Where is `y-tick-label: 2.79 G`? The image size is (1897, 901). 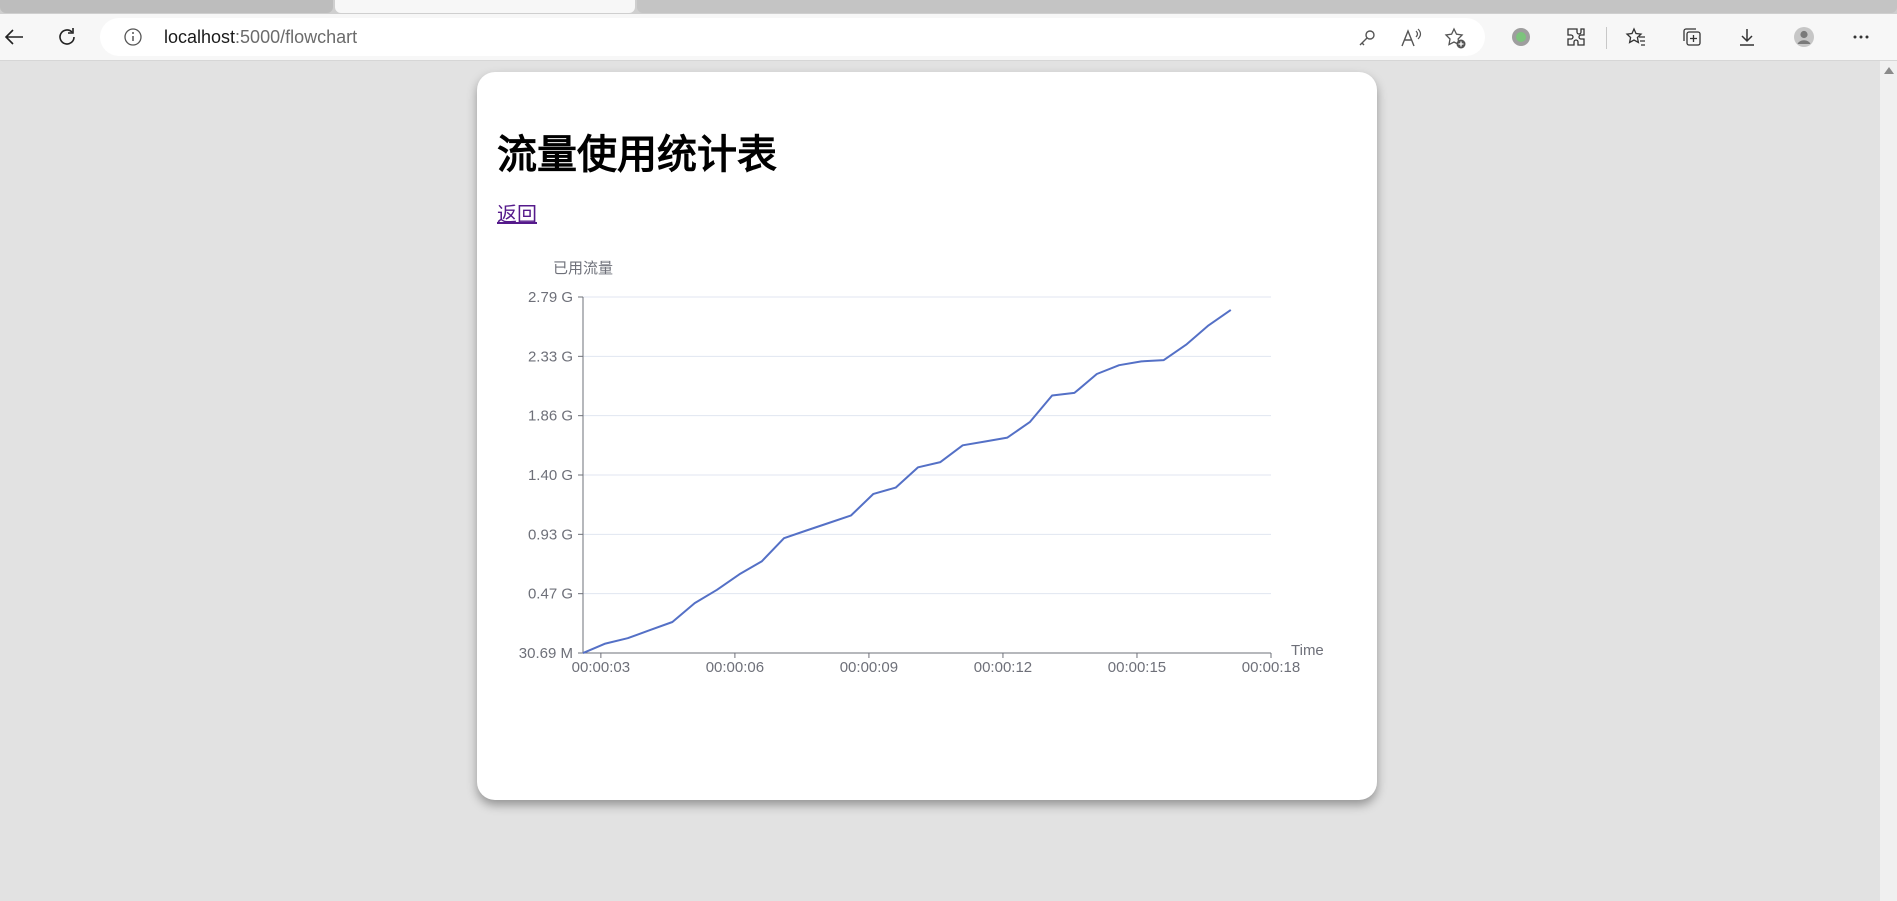
y-tick-label: 2.79 G is located at coordinates (550, 297).